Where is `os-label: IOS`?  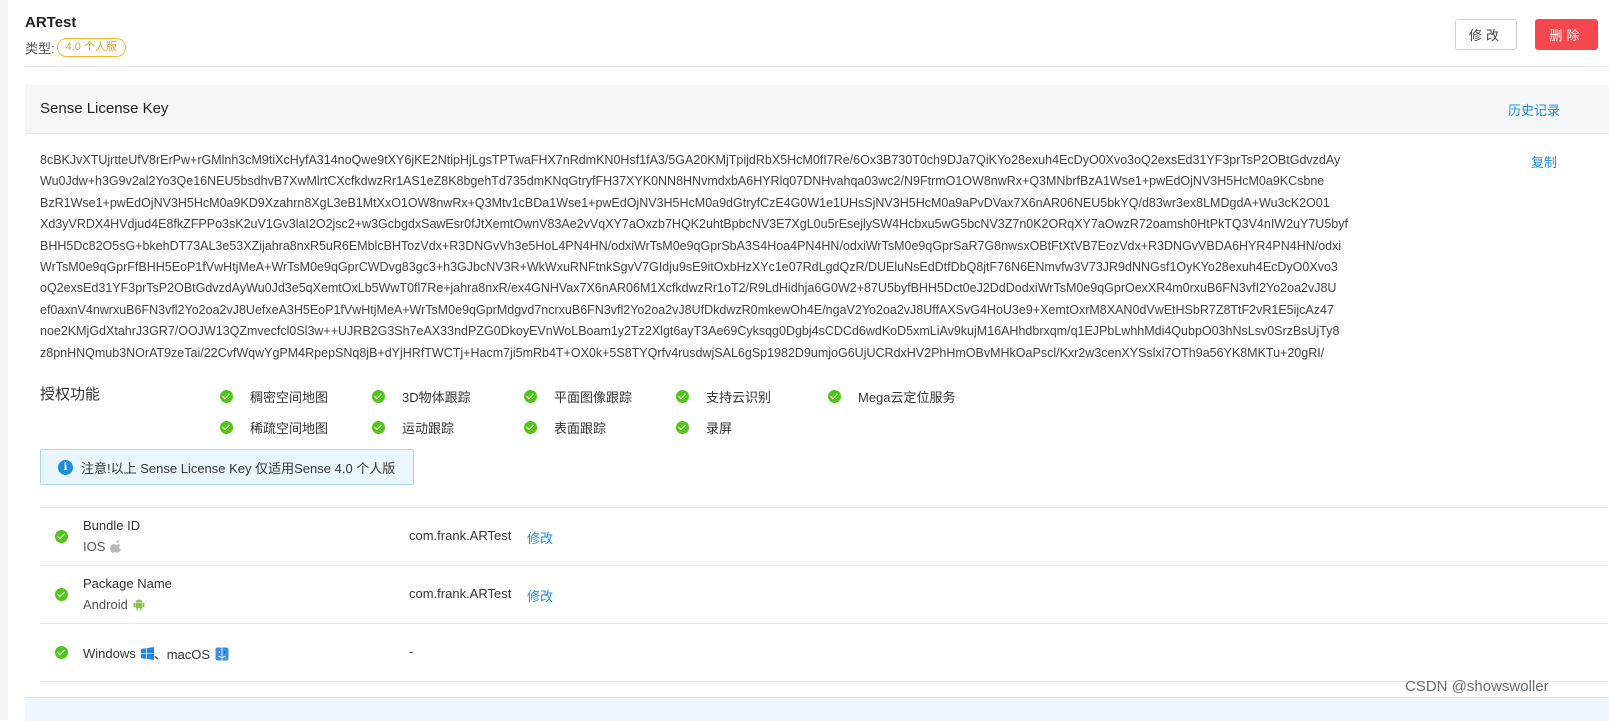
os-label: IOS is located at coordinates (94, 546).